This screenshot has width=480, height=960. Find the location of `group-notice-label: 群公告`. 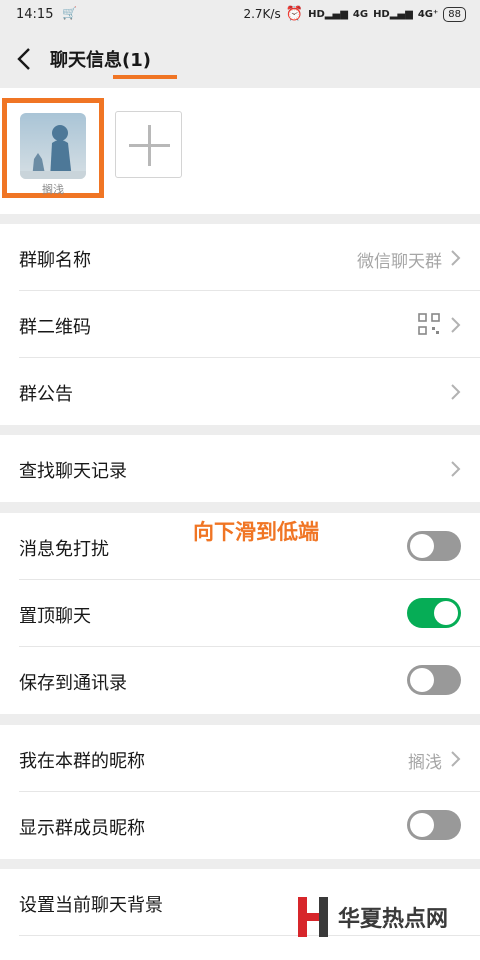

group-notice-label: 群公告 is located at coordinates (46, 394).